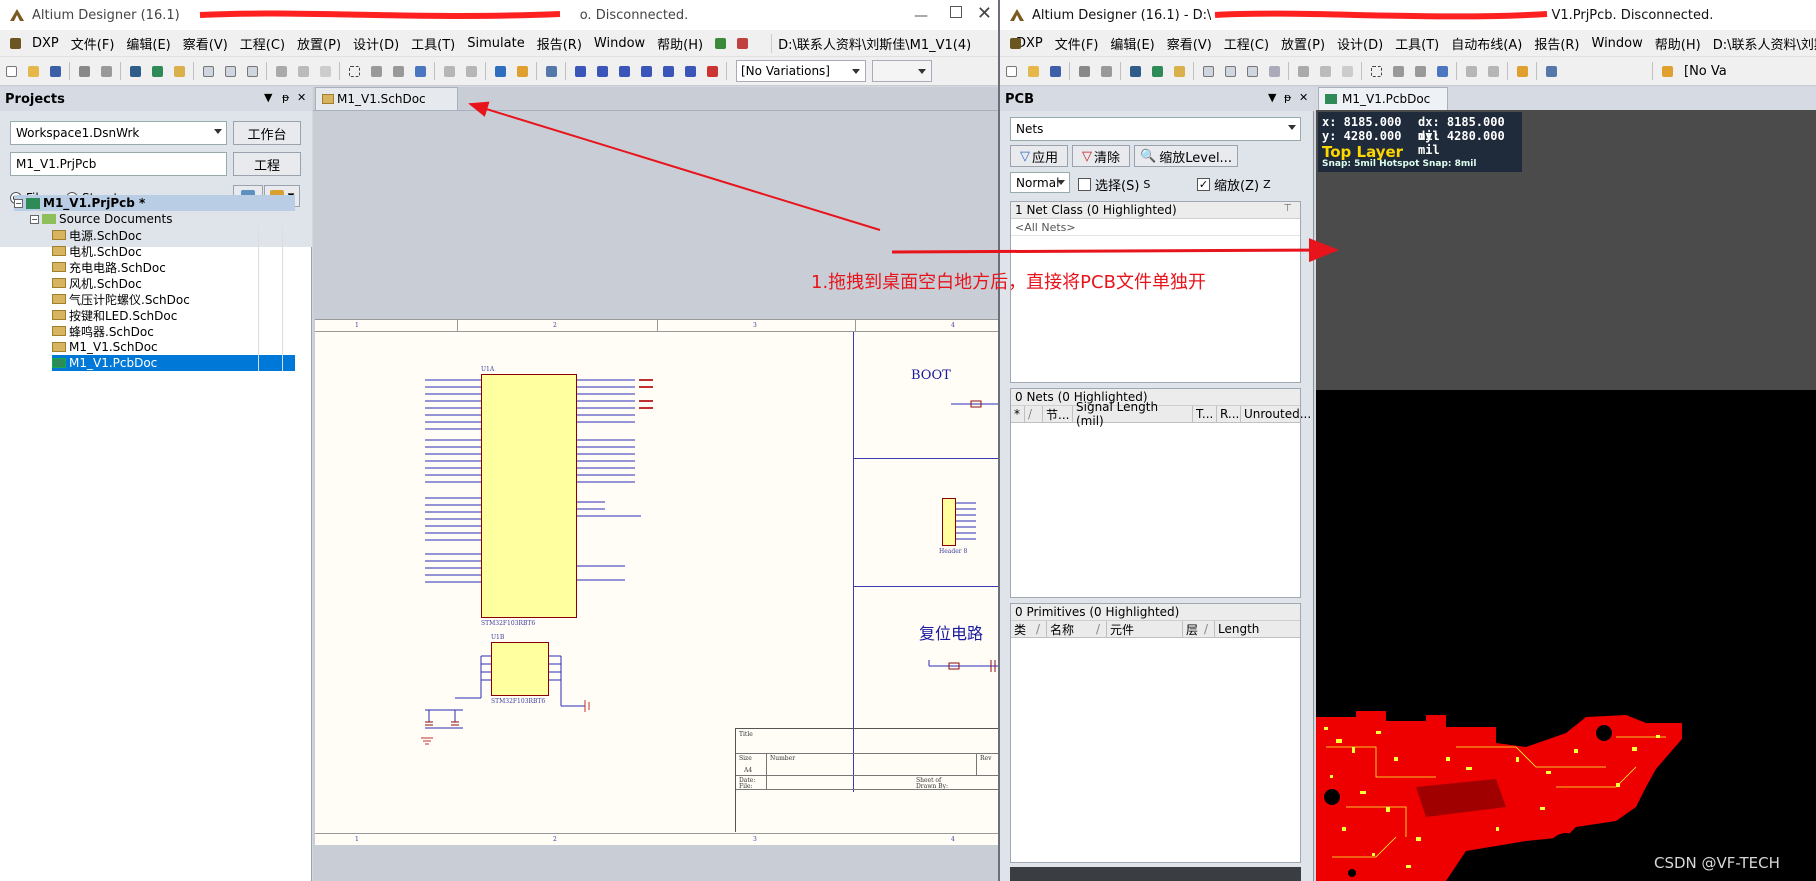 The height and width of the screenshot is (881, 1816). Describe the element at coordinates (903, 182) in the screenshot. I see `annotation-arrows` at that location.